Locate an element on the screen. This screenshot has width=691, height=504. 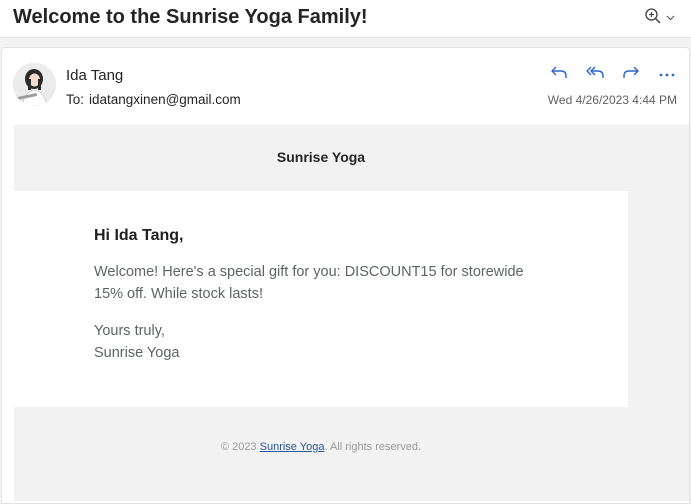
received-timestamp: Wed 4/26/2023 4:44 PM is located at coordinates (612, 100).